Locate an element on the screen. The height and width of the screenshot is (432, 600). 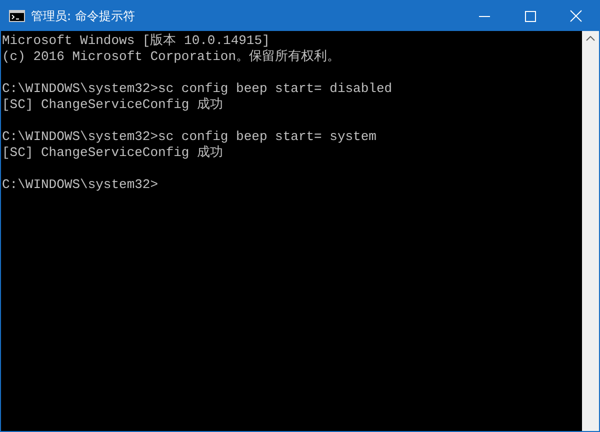
window-title: 管理员: 命令提示符 is located at coordinates (83, 16).